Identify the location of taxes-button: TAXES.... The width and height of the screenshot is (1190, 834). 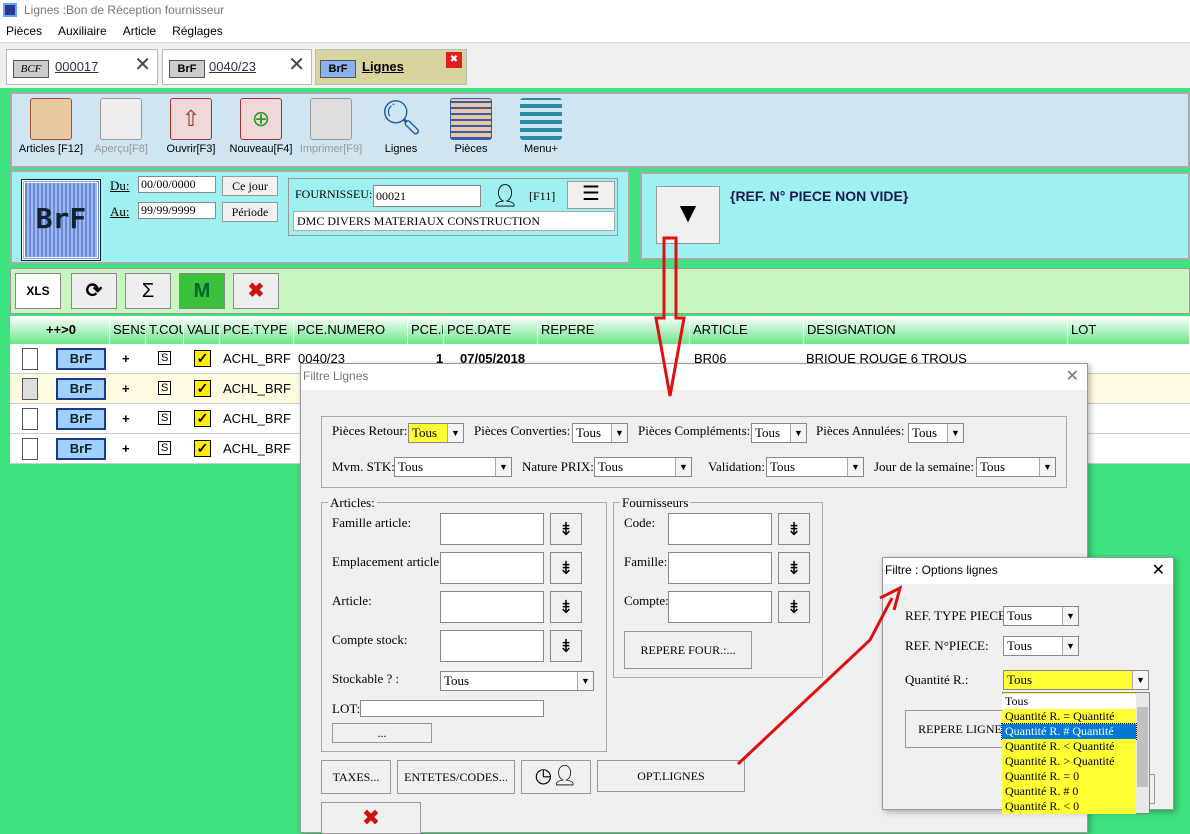
(356, 777).